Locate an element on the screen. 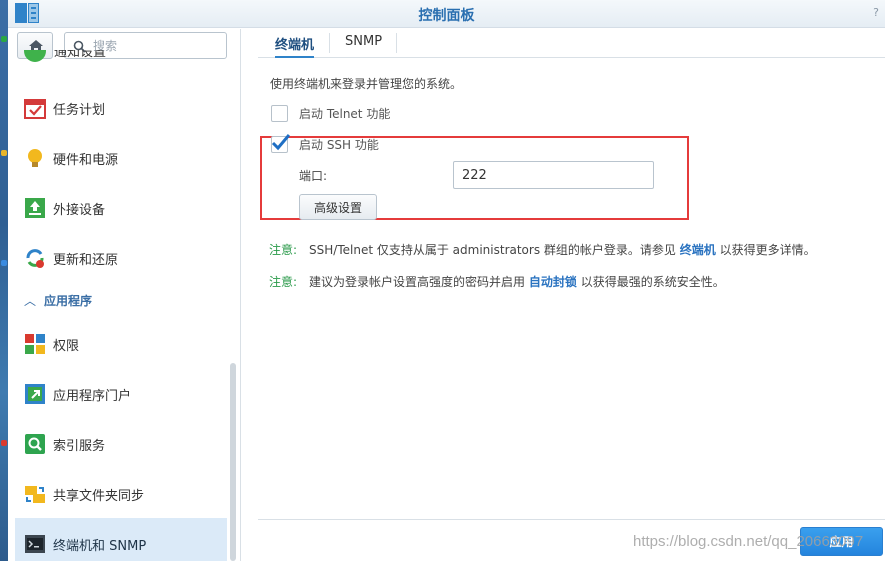  telnet-checkbox is located at coordinates (279, 113).